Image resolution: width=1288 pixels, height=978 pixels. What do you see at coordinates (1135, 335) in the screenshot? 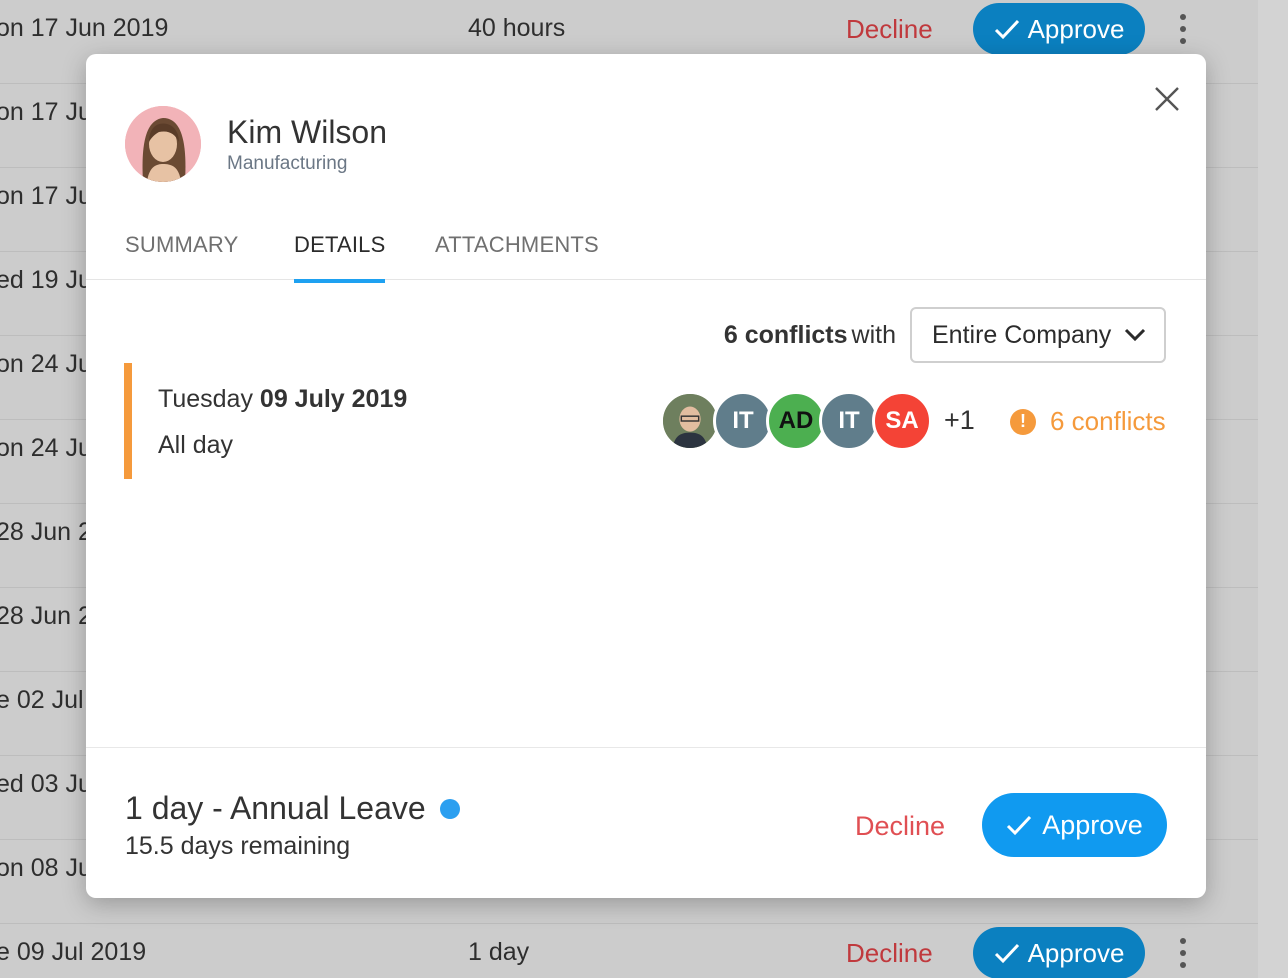
I see `chevron-down-icon` at bounding box center [1135, 335].